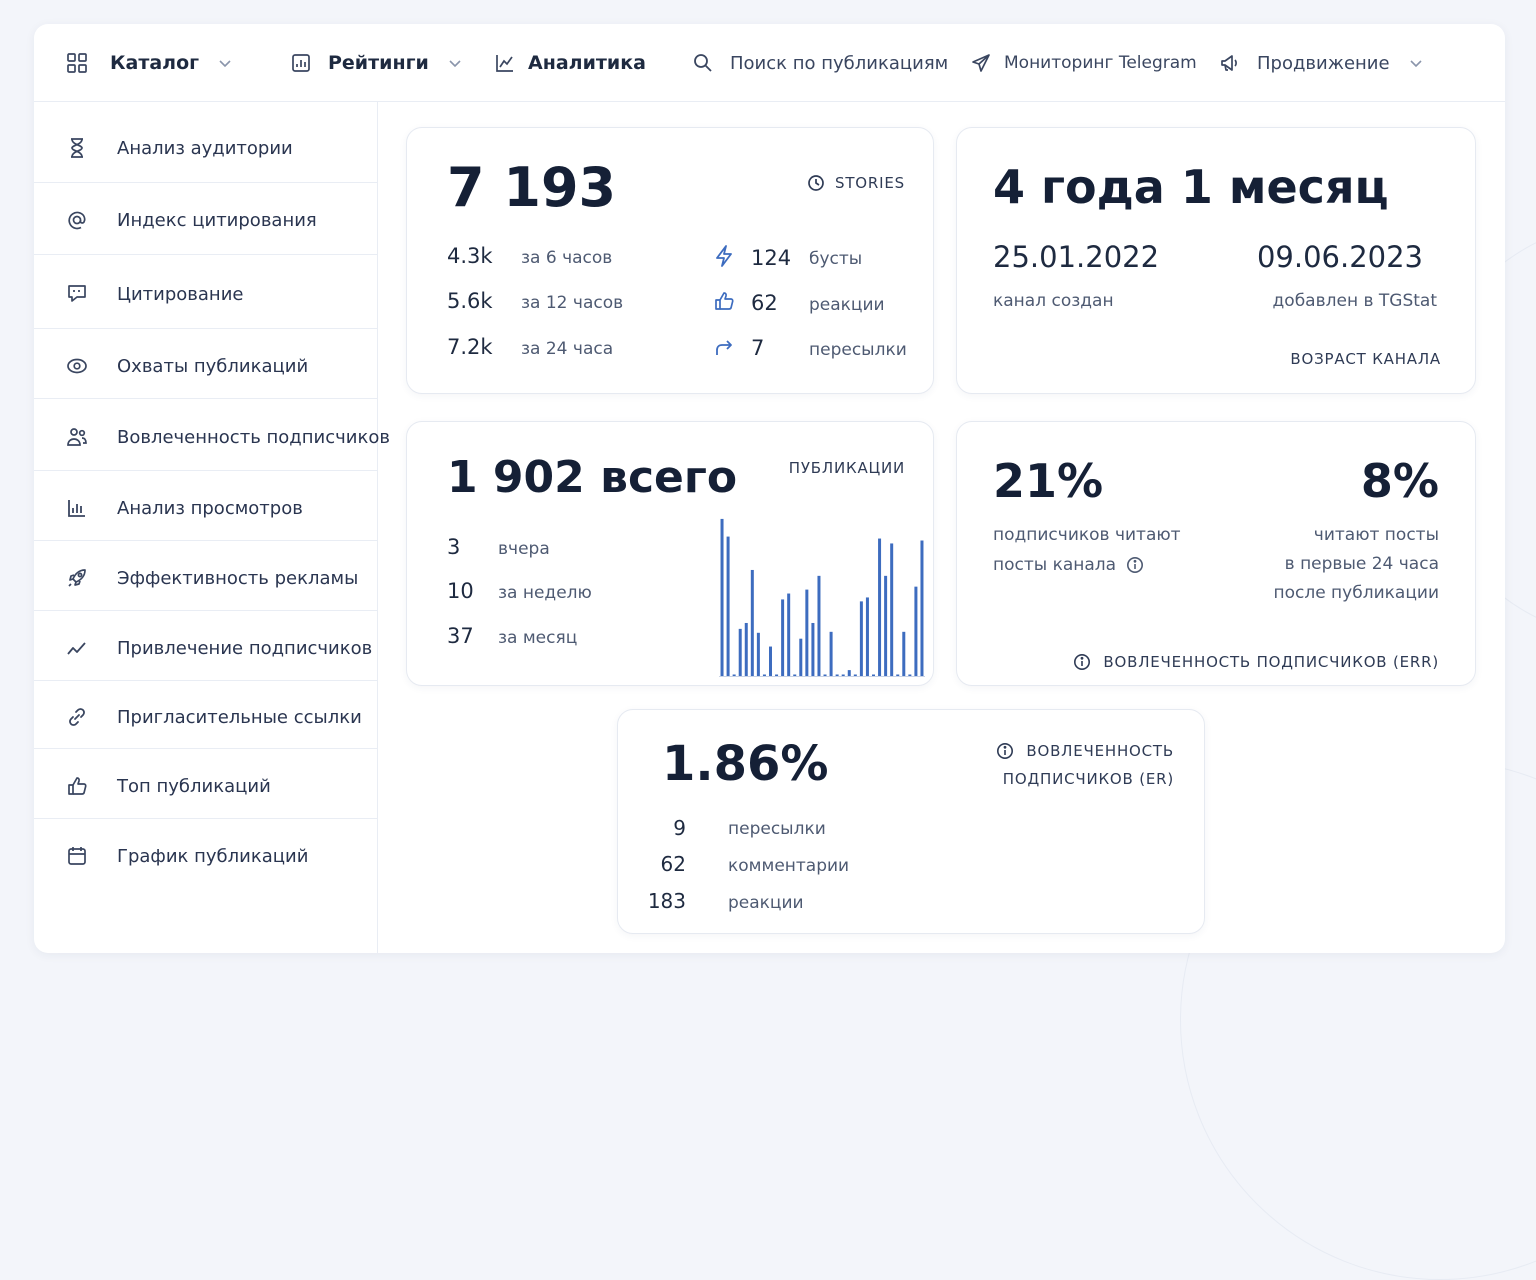 Image resolution: width=1536 pixels, height=1280 pixels. Describe the element at coordinates (77, 856) in the screenshot. I see `calendar-icon` at that location.